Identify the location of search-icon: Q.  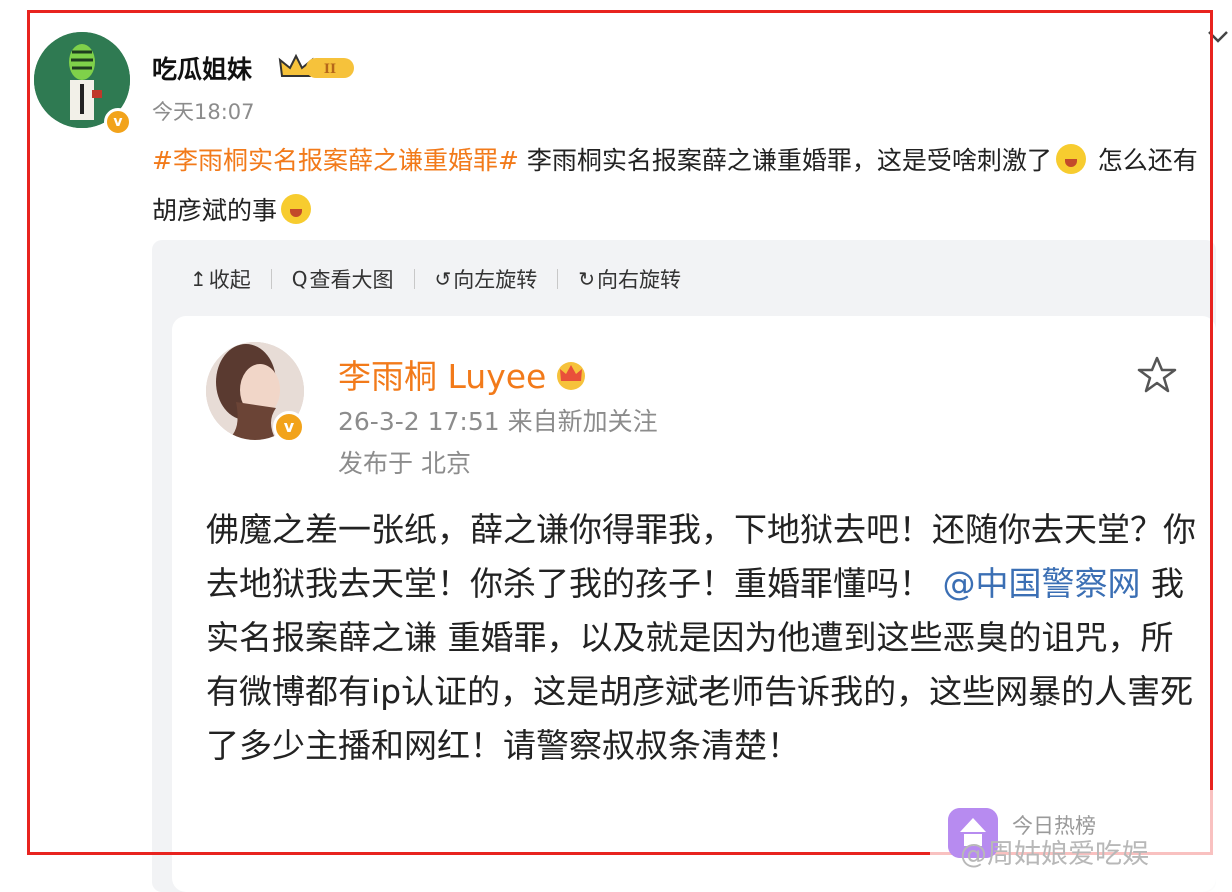
(299, 279).